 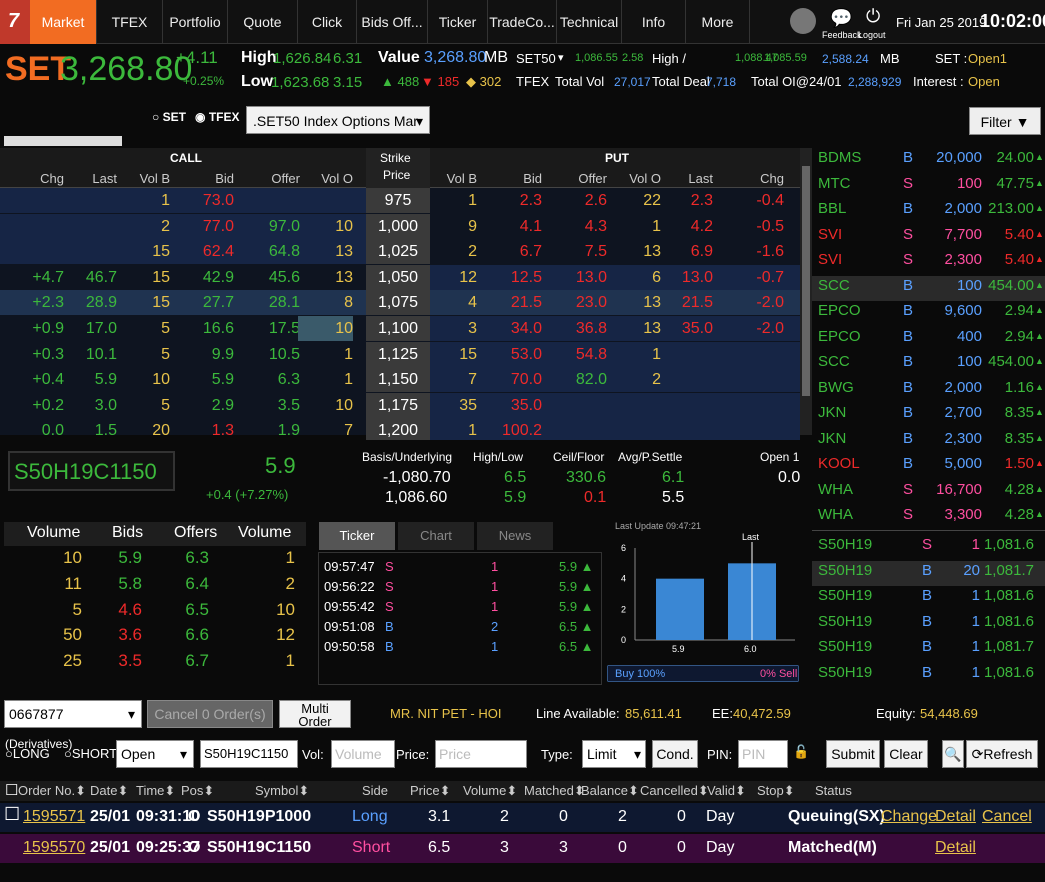 What do you see at coordinates (52, 791) in the screenshot?
I see `order-col-header: Order No.⬍` at bounding box center [52, 791].